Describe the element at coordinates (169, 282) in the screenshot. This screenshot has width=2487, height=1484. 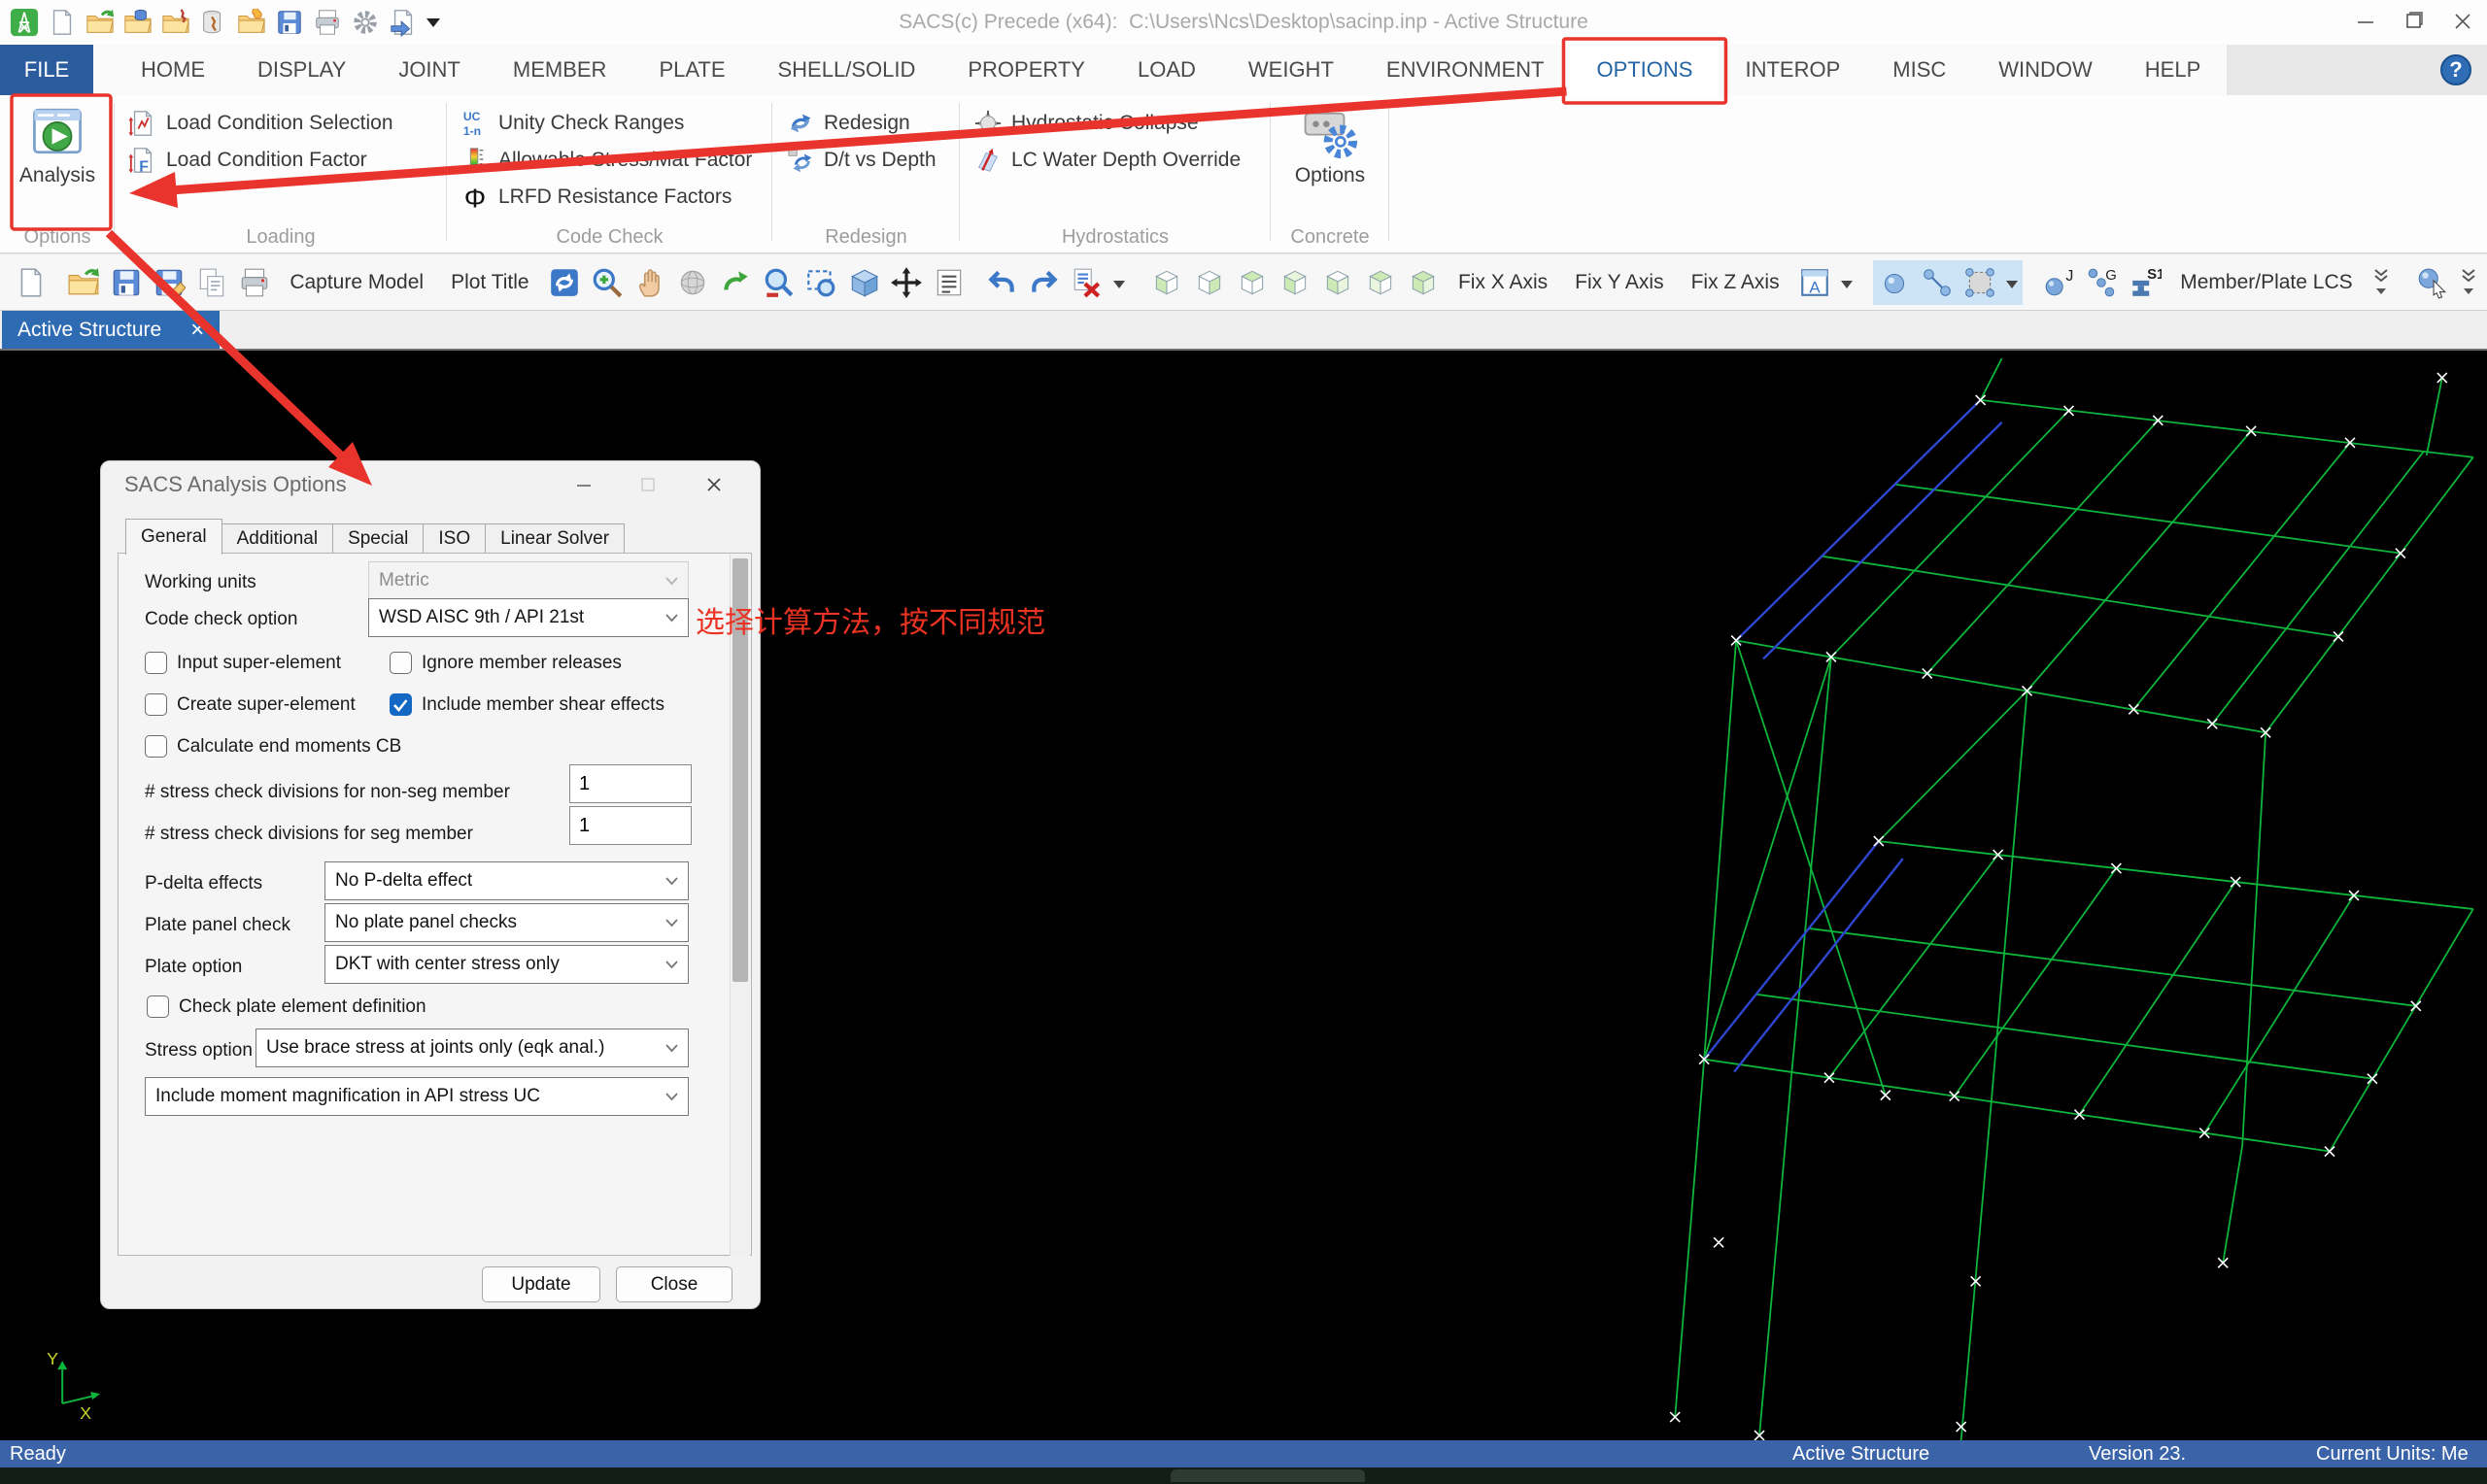
I see `save-edit-button` at that location.